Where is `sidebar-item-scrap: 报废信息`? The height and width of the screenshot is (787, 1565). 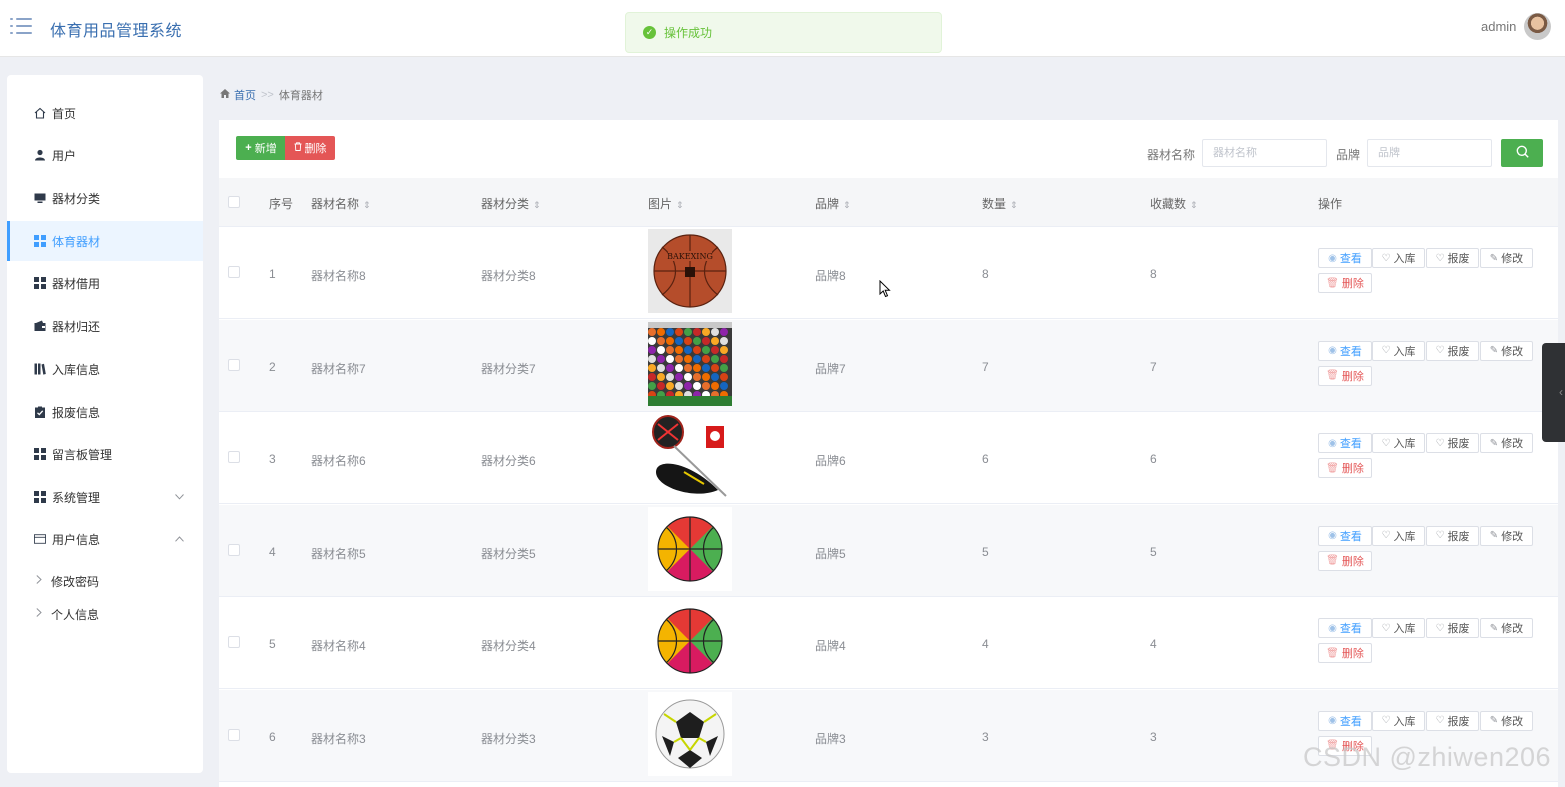
sidebar-item-scrap: 报废信息 is located at coordinates (105, 412).